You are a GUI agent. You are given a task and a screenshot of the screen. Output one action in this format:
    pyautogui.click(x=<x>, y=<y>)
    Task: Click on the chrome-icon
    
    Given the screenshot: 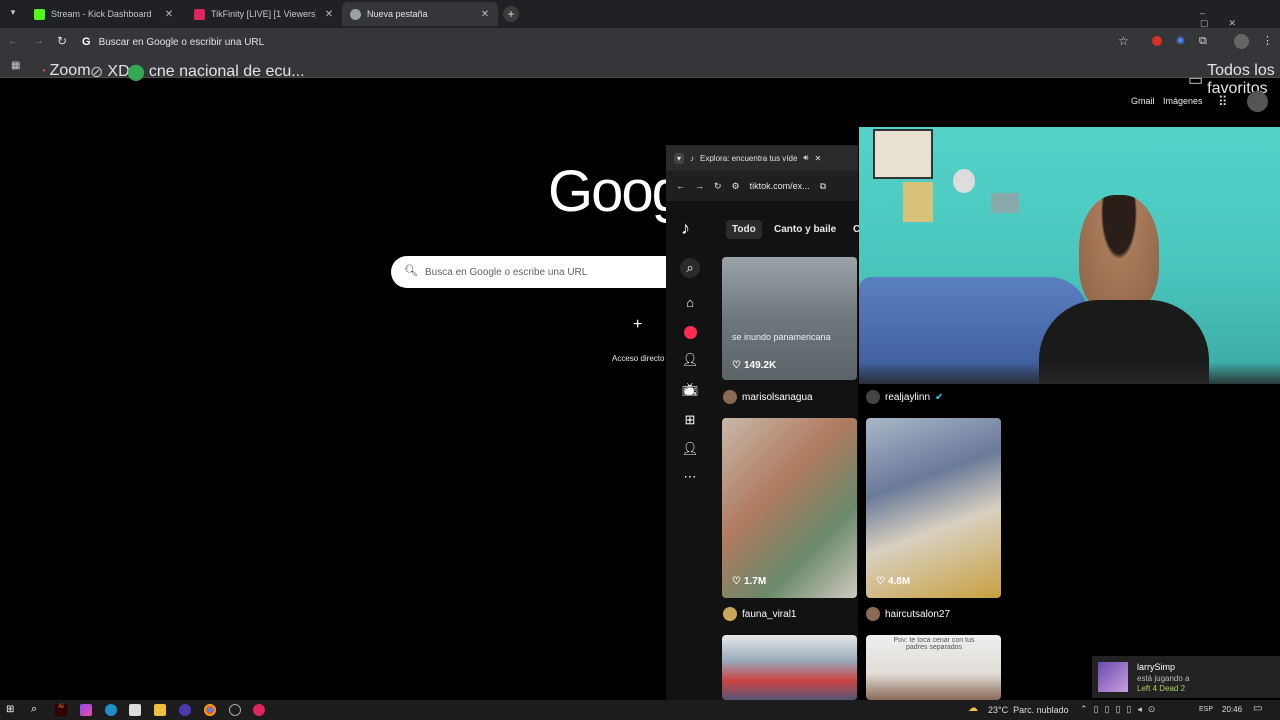 What is the action you would take?
    pyautogui.click(x=210, y=710)
    